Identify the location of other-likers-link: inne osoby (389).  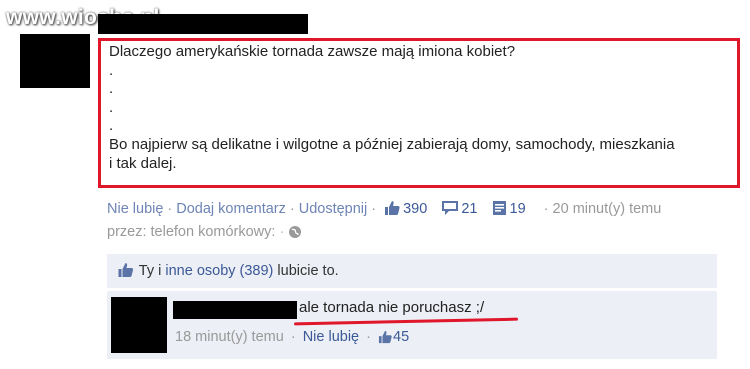
(219, 271).